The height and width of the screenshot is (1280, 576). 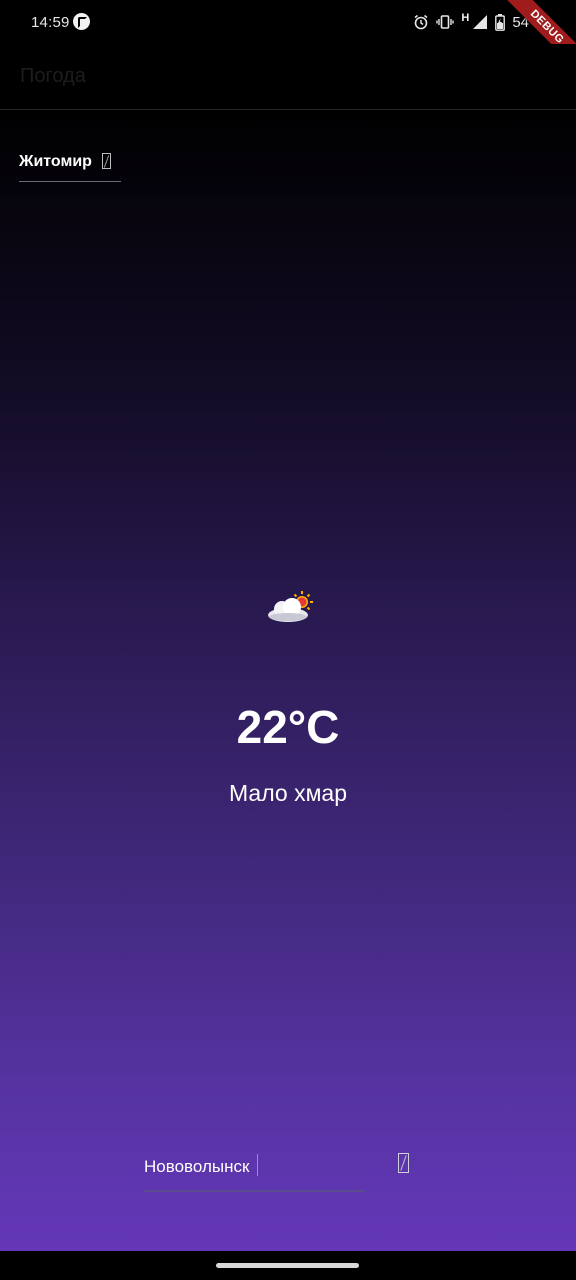 I want to click on text-cursor, so click(x=257, y=1165).